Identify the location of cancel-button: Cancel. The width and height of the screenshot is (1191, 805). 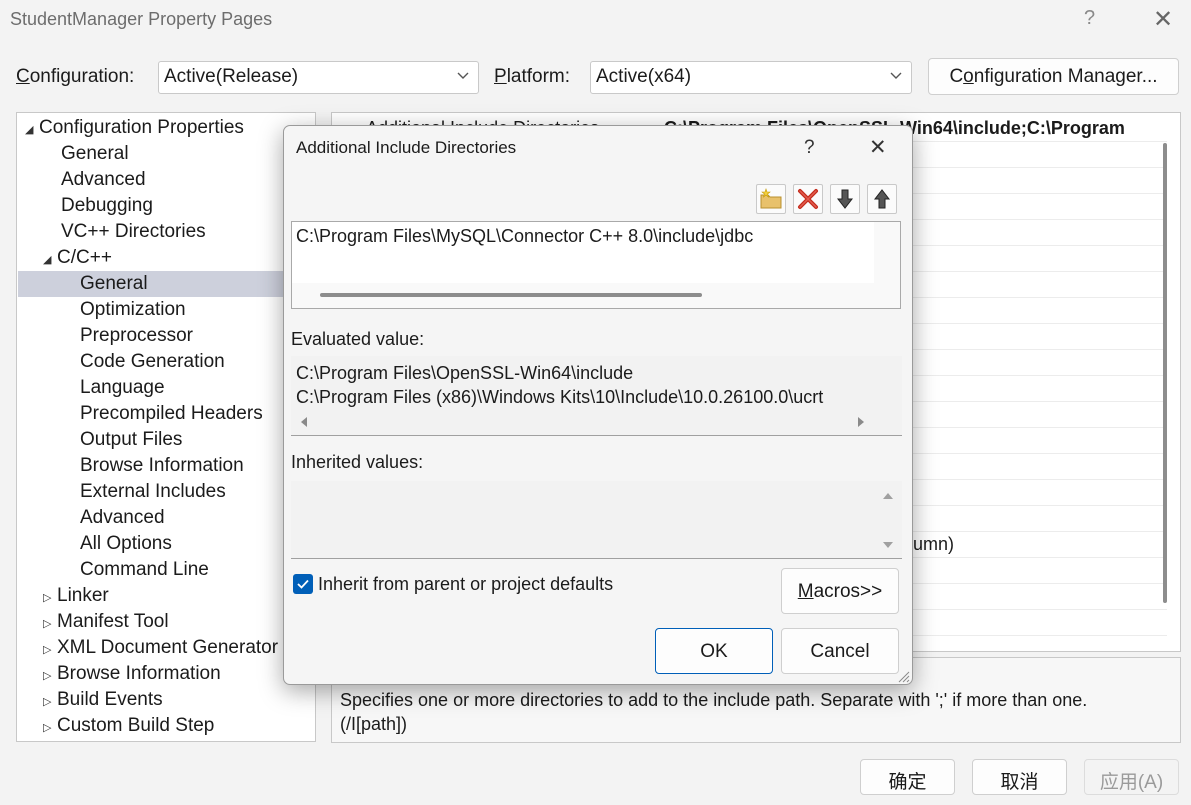
(840, 651).